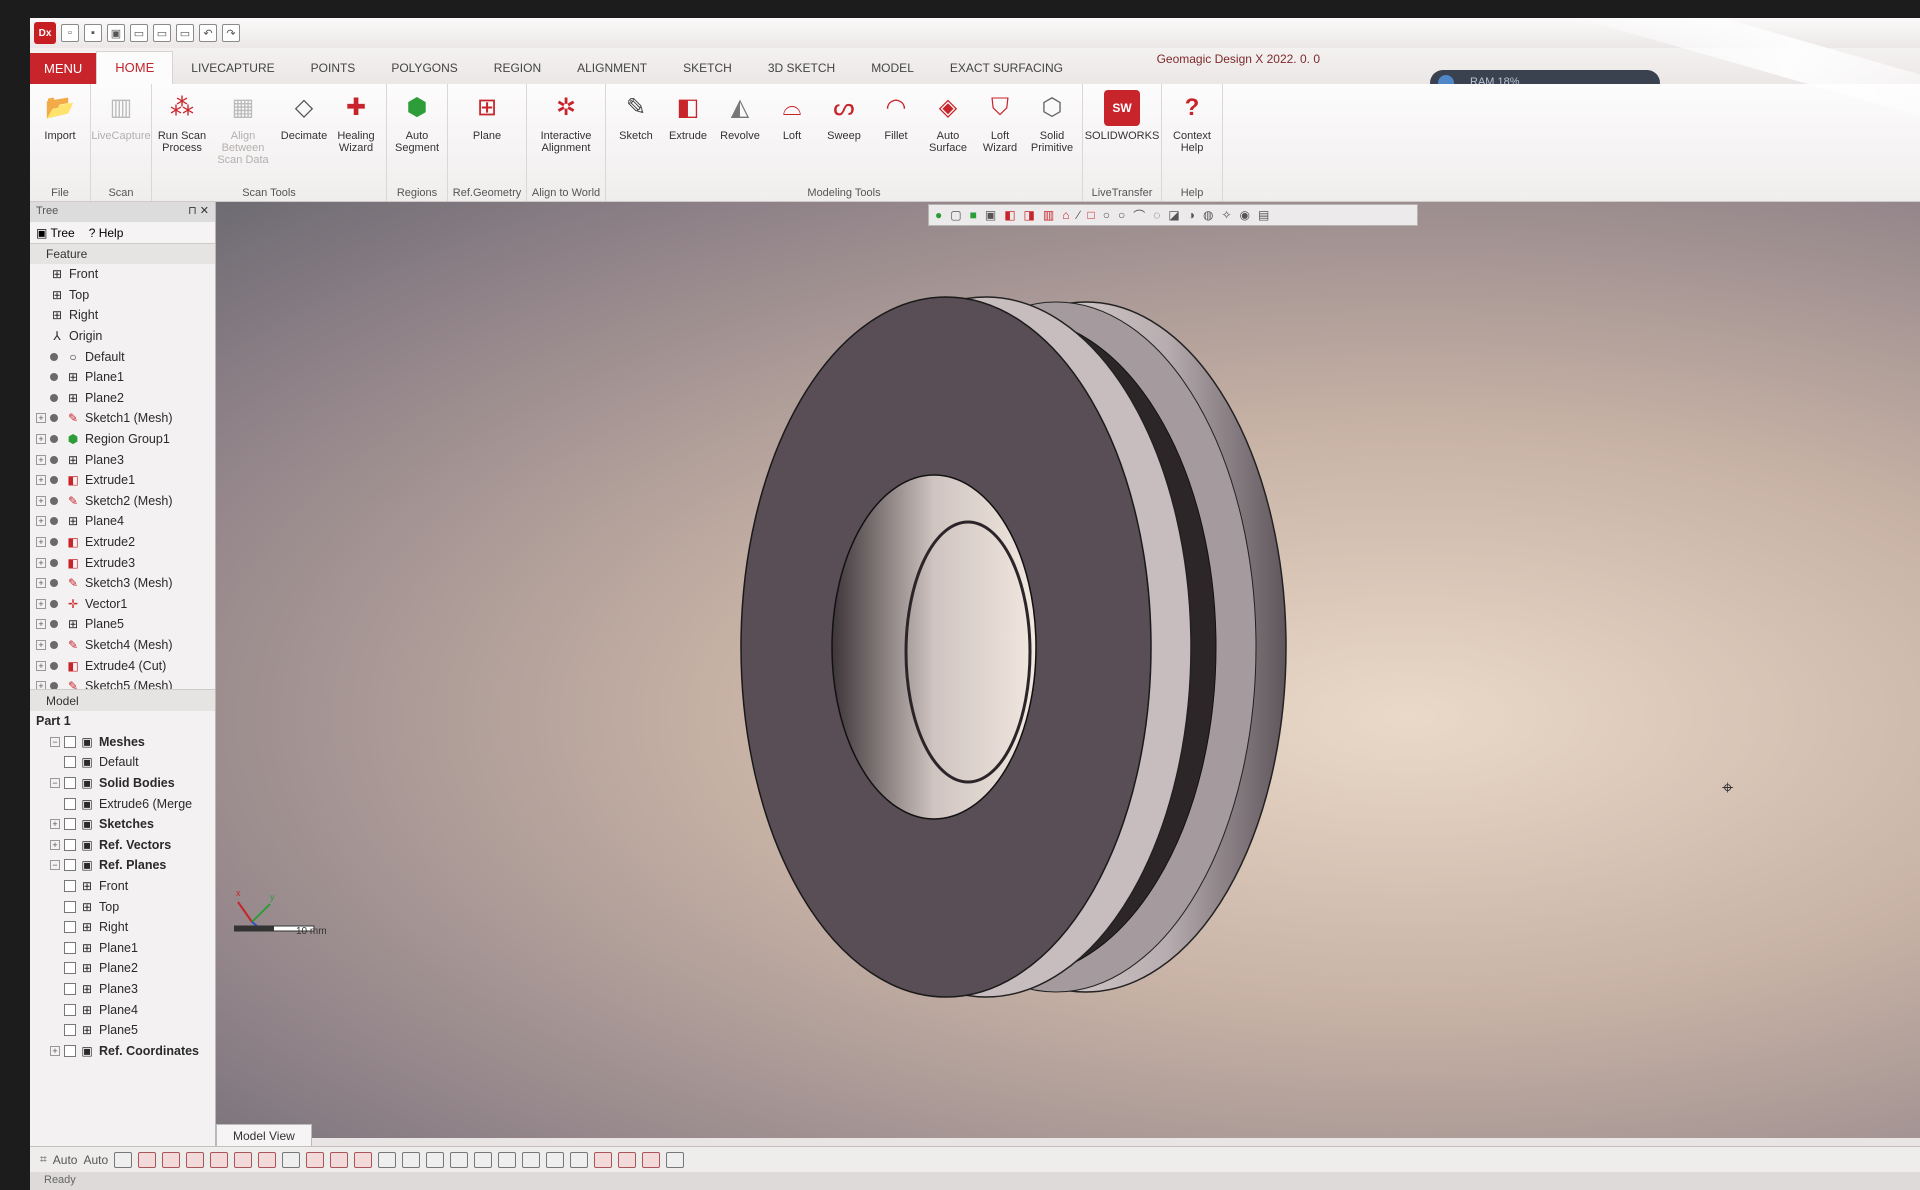 The width and height of the screenshot is (1920, 1190). Describe the element at coordinates (198, 210) in the screenshot. I see `panel-pin-close-icons: ⊓ ✕` at that location.